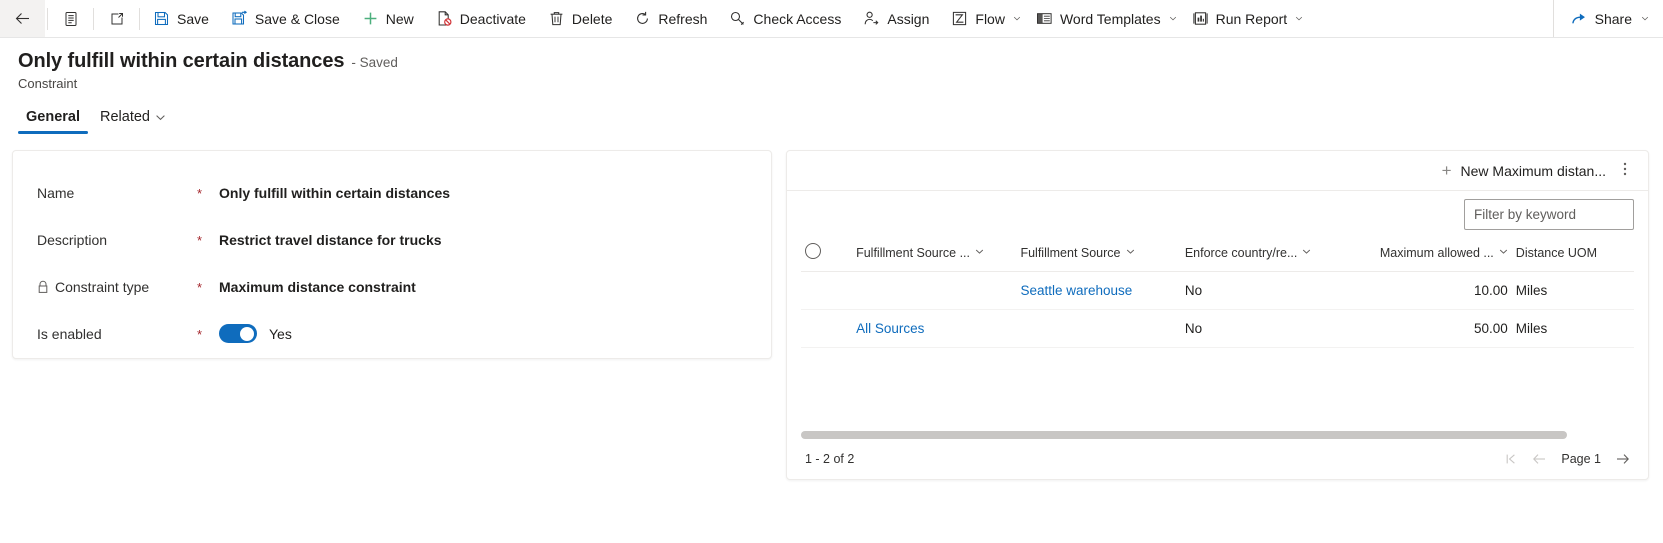 The width and height of the screenshot is (1663, 543). What do you see at coordinates (1613, 18) in the screenshot?
I see `share-button-label: Share` at bounding box center [1613, 18].